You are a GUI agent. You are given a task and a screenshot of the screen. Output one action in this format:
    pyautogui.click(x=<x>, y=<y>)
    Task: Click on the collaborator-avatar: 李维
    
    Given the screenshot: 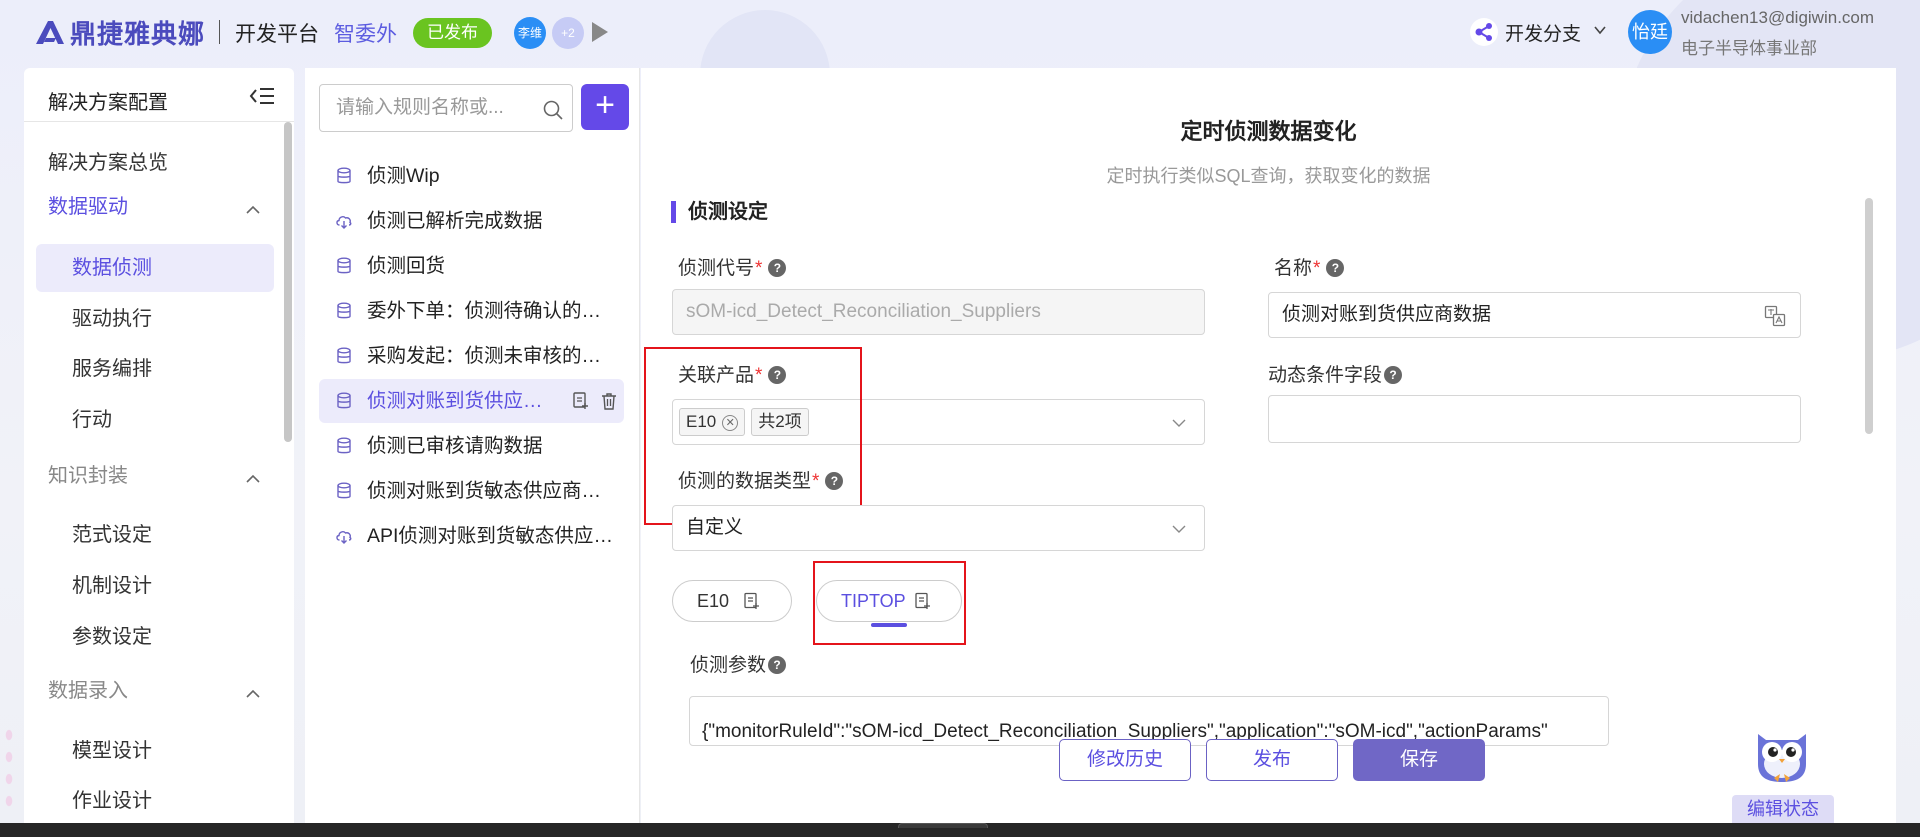 What is the action you would take?
    pyautogui.click(x=530, y=33)
    